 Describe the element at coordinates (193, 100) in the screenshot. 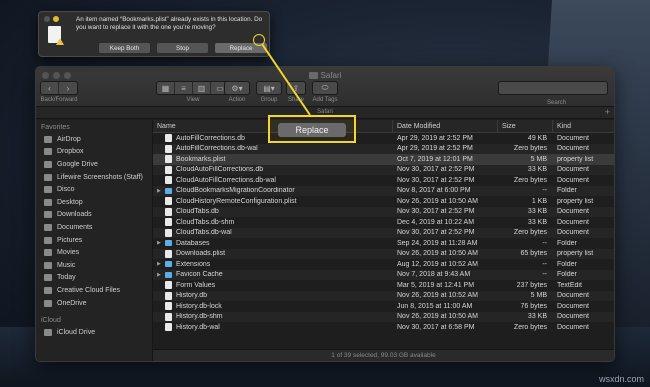

I see `view-label: View` at that location.